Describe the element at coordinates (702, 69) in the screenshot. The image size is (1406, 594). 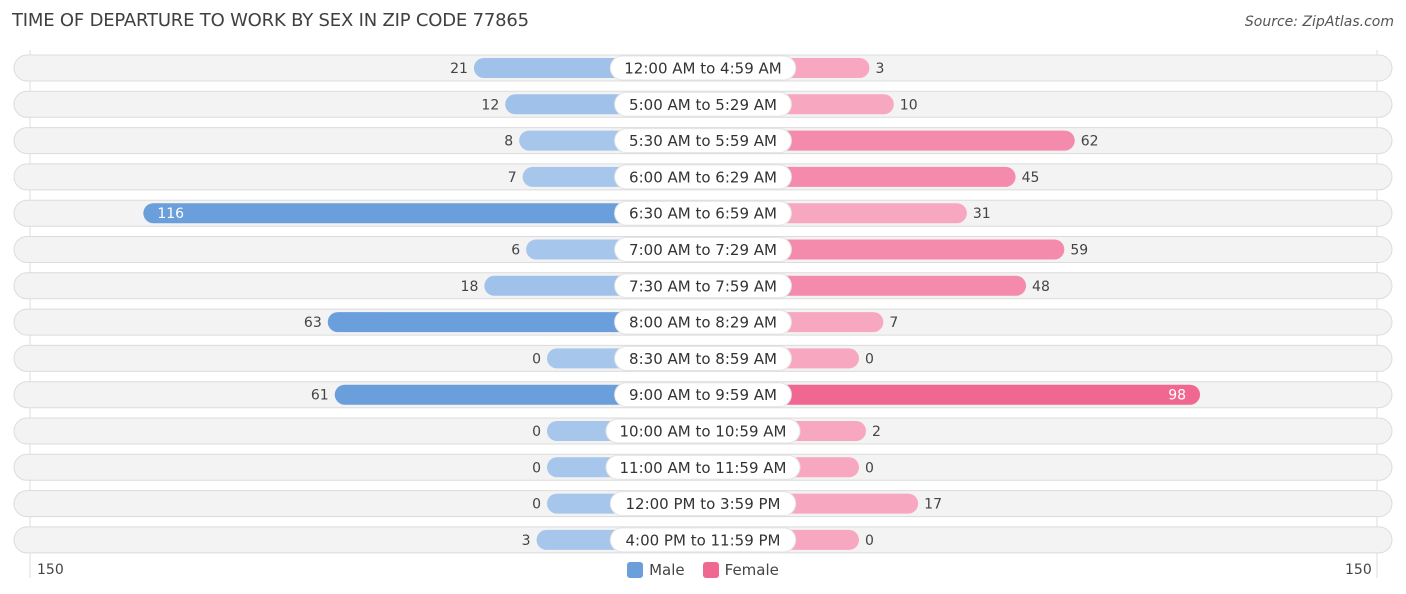
I see `category-label: 12:00 AM to 4:59 AM` at that location.